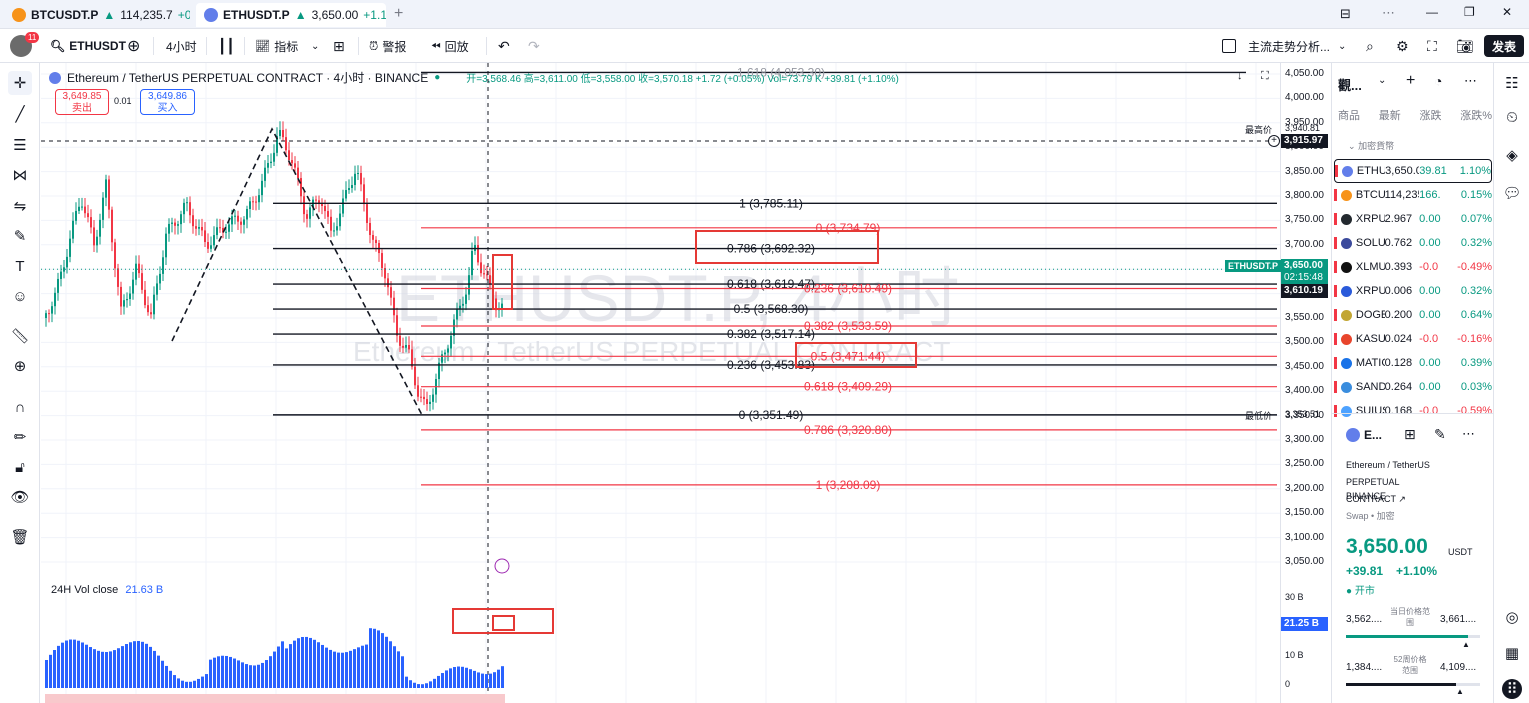  I want to click on add-alert-plus-icon: +, so click(1274, 141).